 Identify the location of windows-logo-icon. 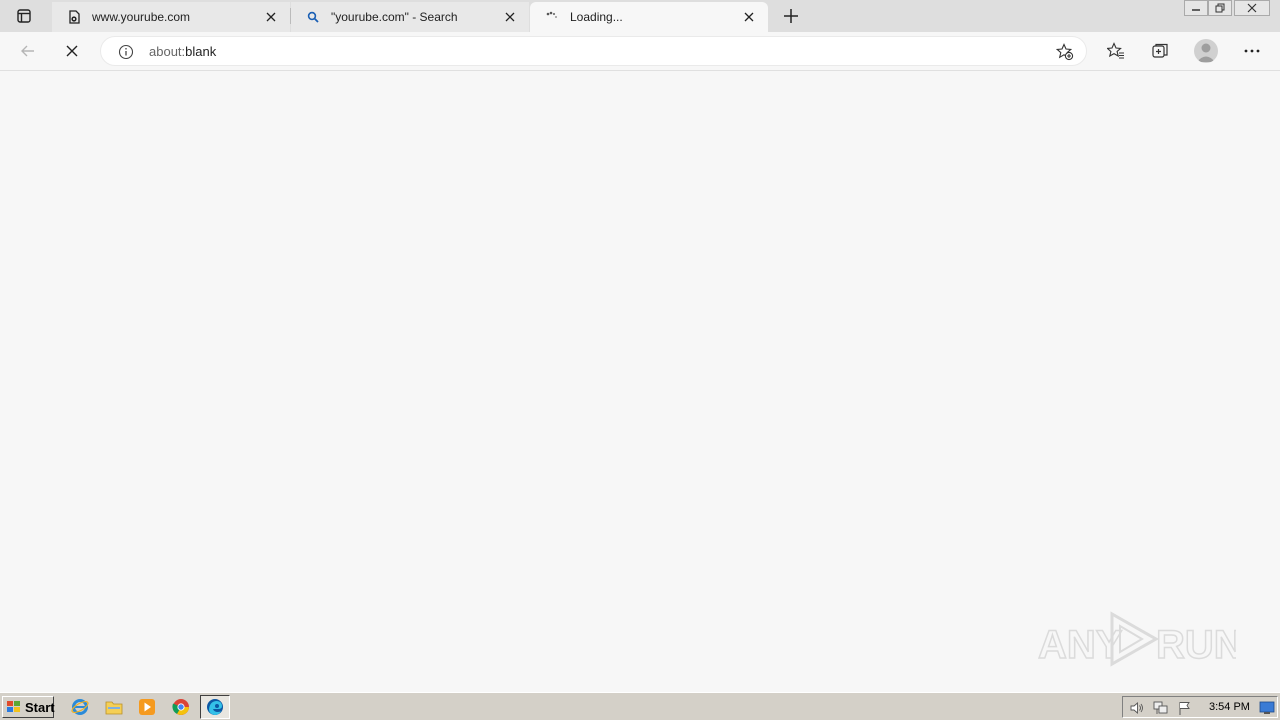
(14, 707).